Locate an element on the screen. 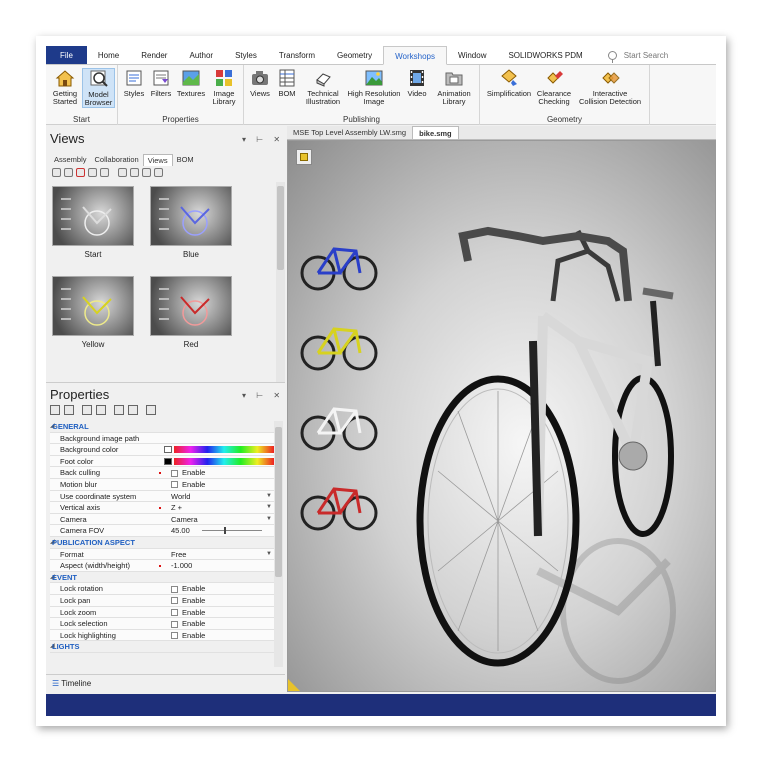 Image resolution: width=768 pixels, height=760 pixels. start-search: Start Search is located at coordinates (631, 55).